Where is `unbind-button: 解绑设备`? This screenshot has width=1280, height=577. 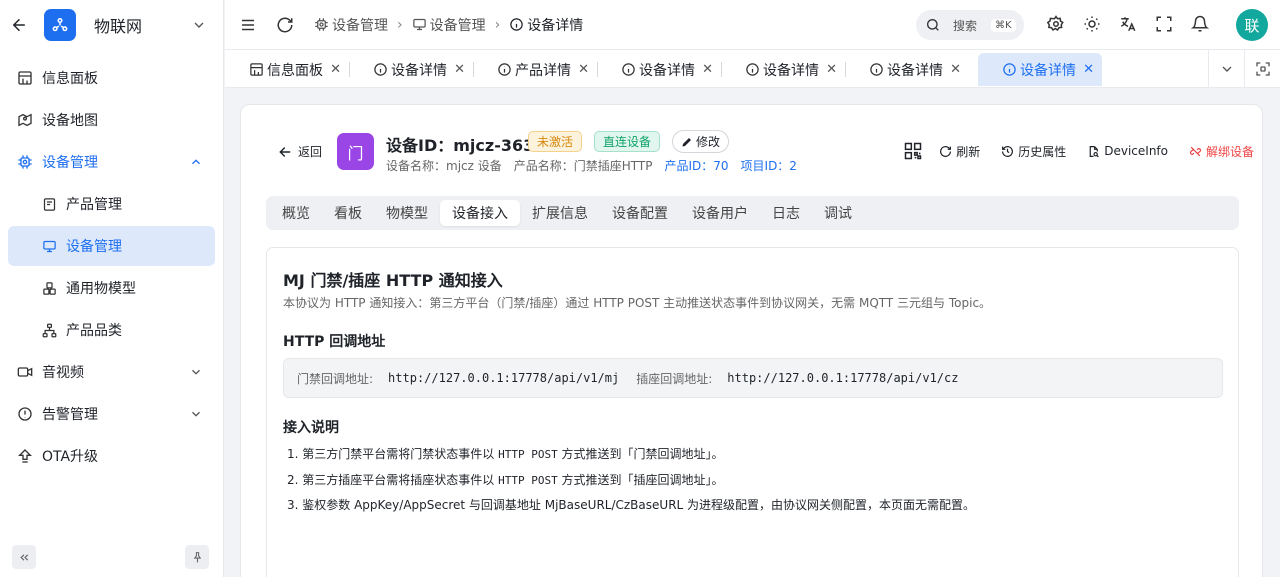 unbind-button: 解绑设备 is located at coordinates (1221, 151).